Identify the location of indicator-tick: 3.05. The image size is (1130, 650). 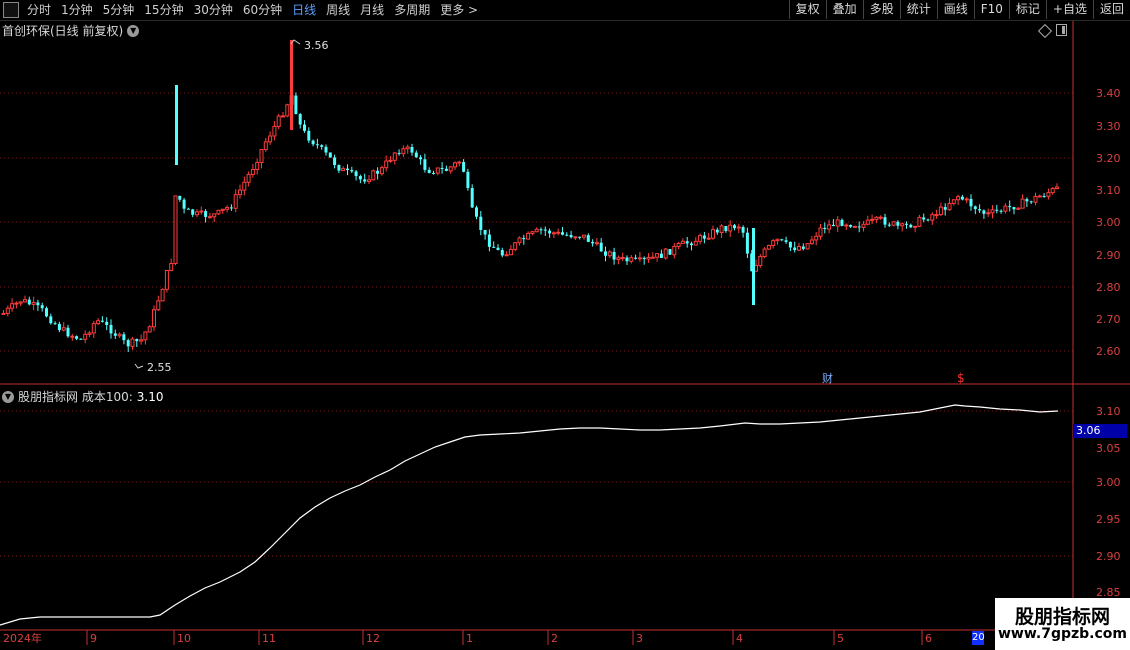
(1108, 448).